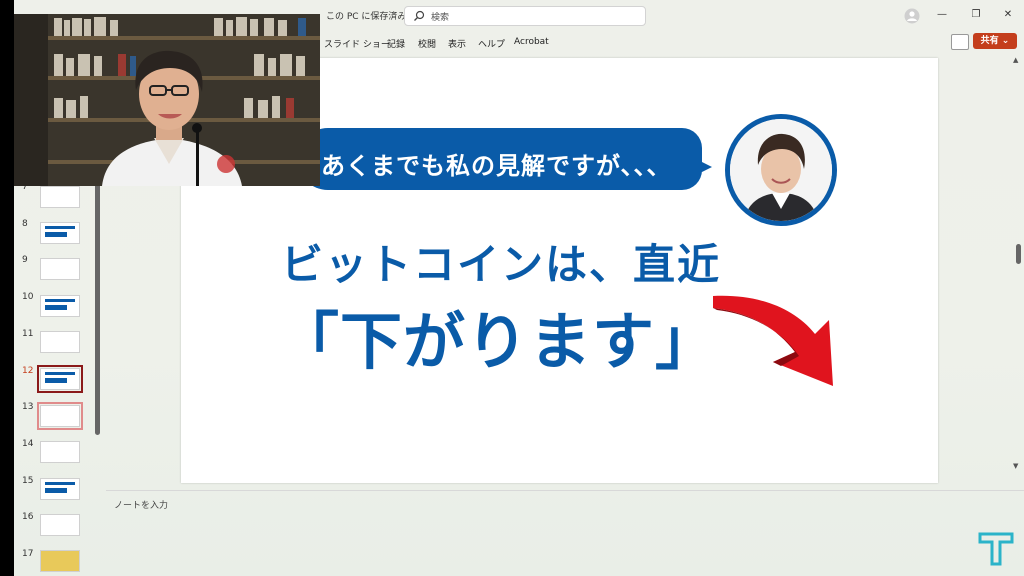 The width and height of the screenshot is (1024, 576). Describe the element at coordinates (396, 43) in the screenshot. I see `tab-record: 記録` at that location.